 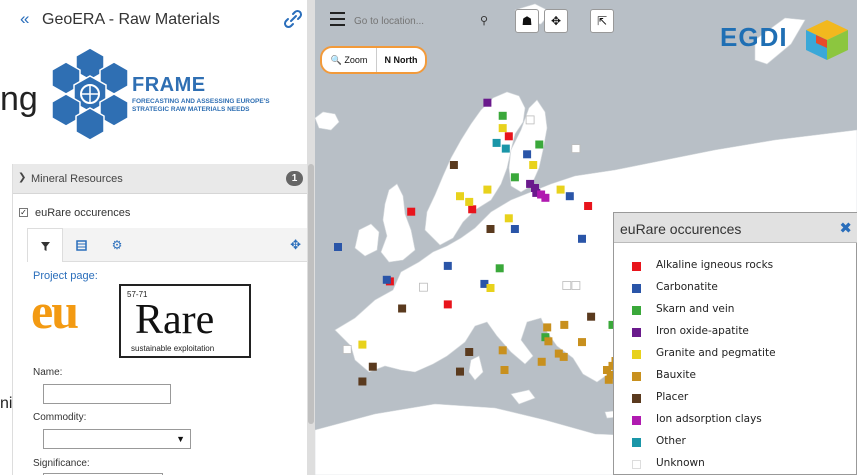 What do you see at coordinates (311, 294) in the screenshot?
I see `panel-scroll-thumb` at bounding box center [311, 294].